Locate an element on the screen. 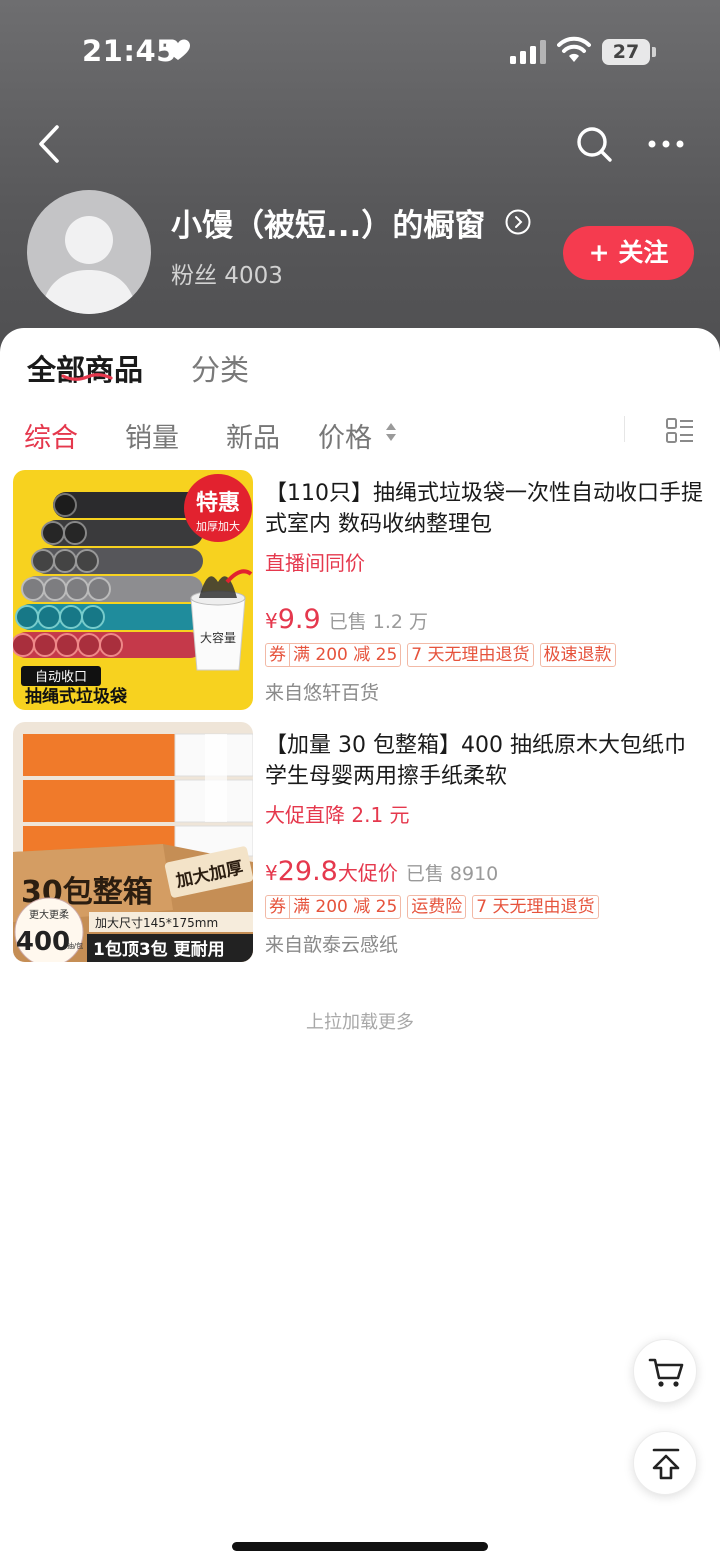  badge-sub: 加厚加大 is located at coordinates (218, 526).